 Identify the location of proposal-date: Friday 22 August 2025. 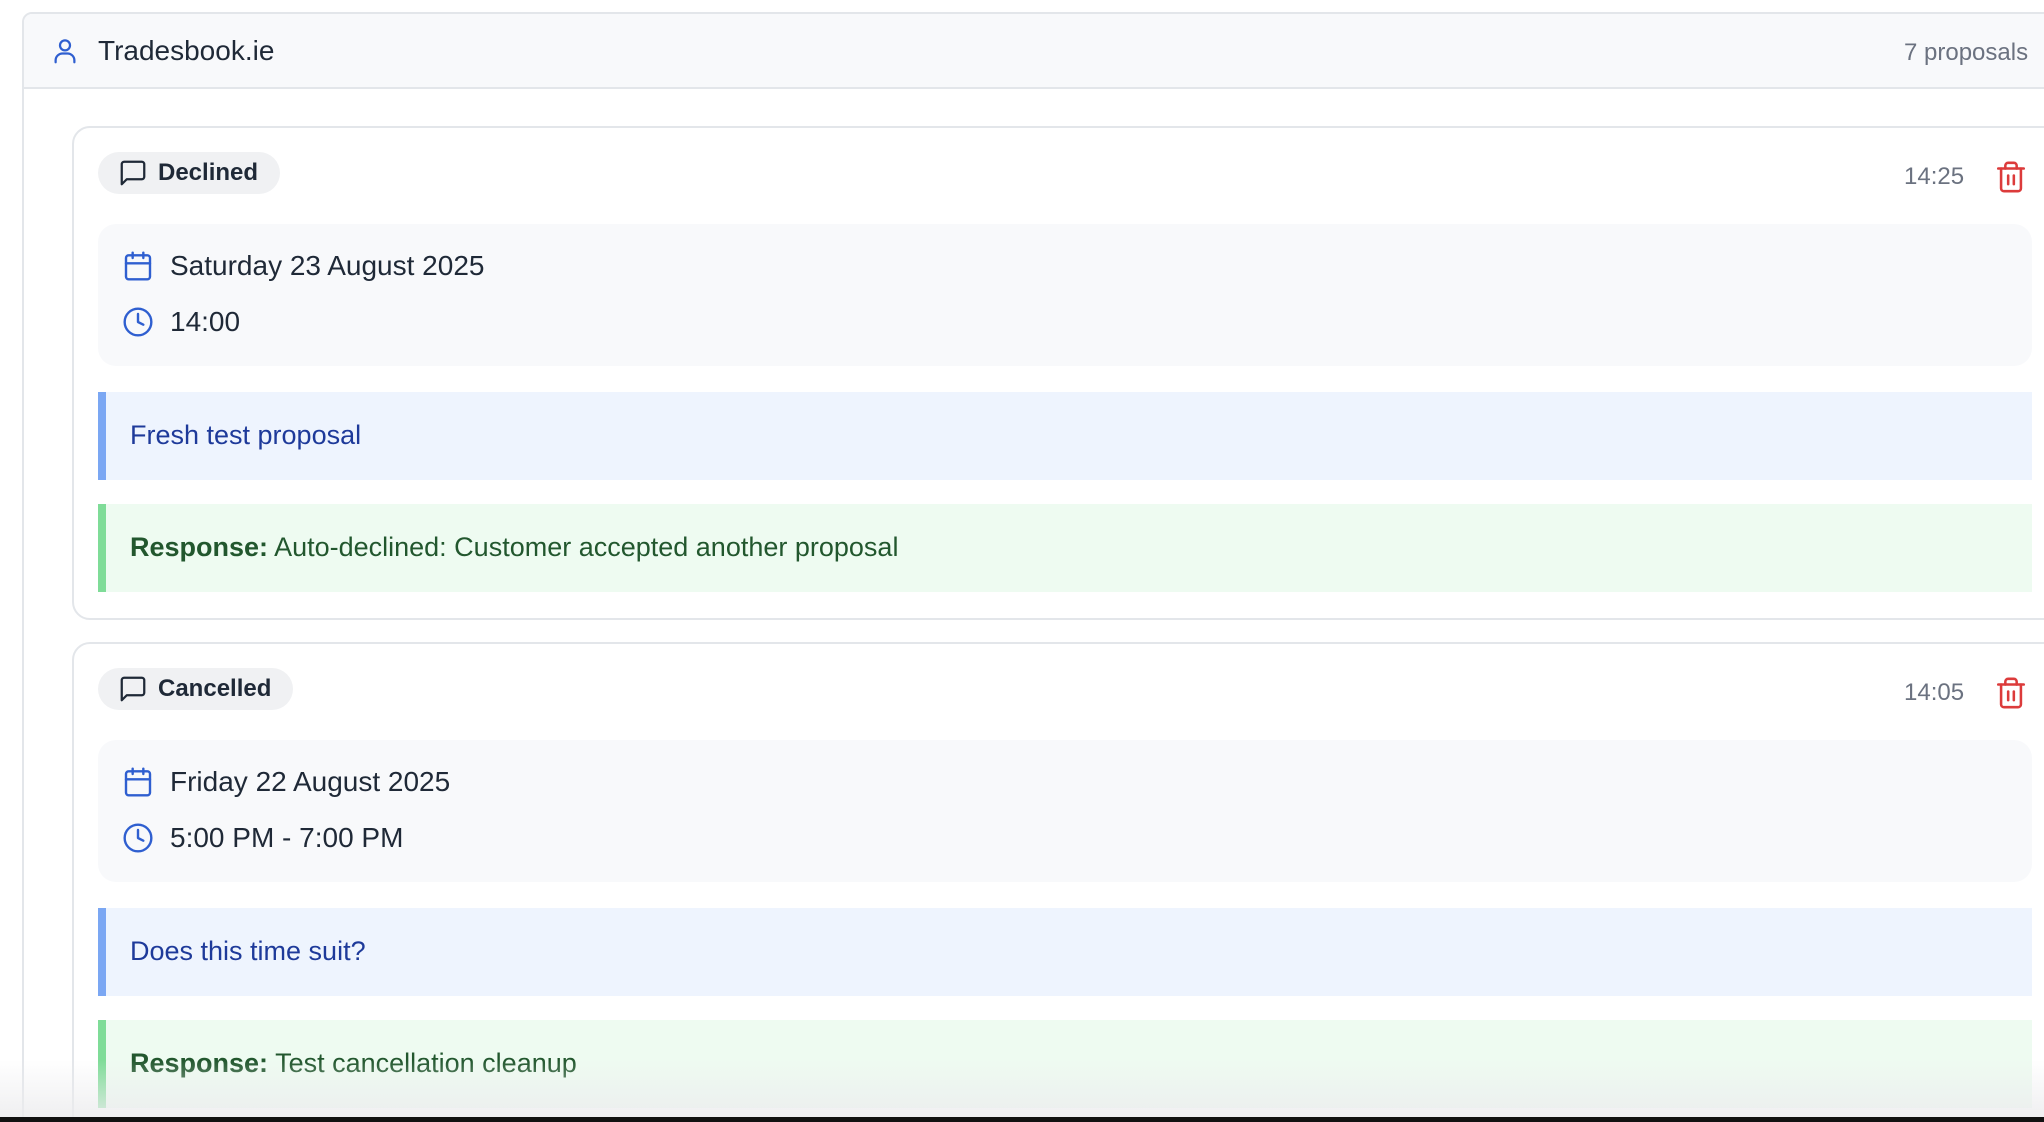
(310, 781).